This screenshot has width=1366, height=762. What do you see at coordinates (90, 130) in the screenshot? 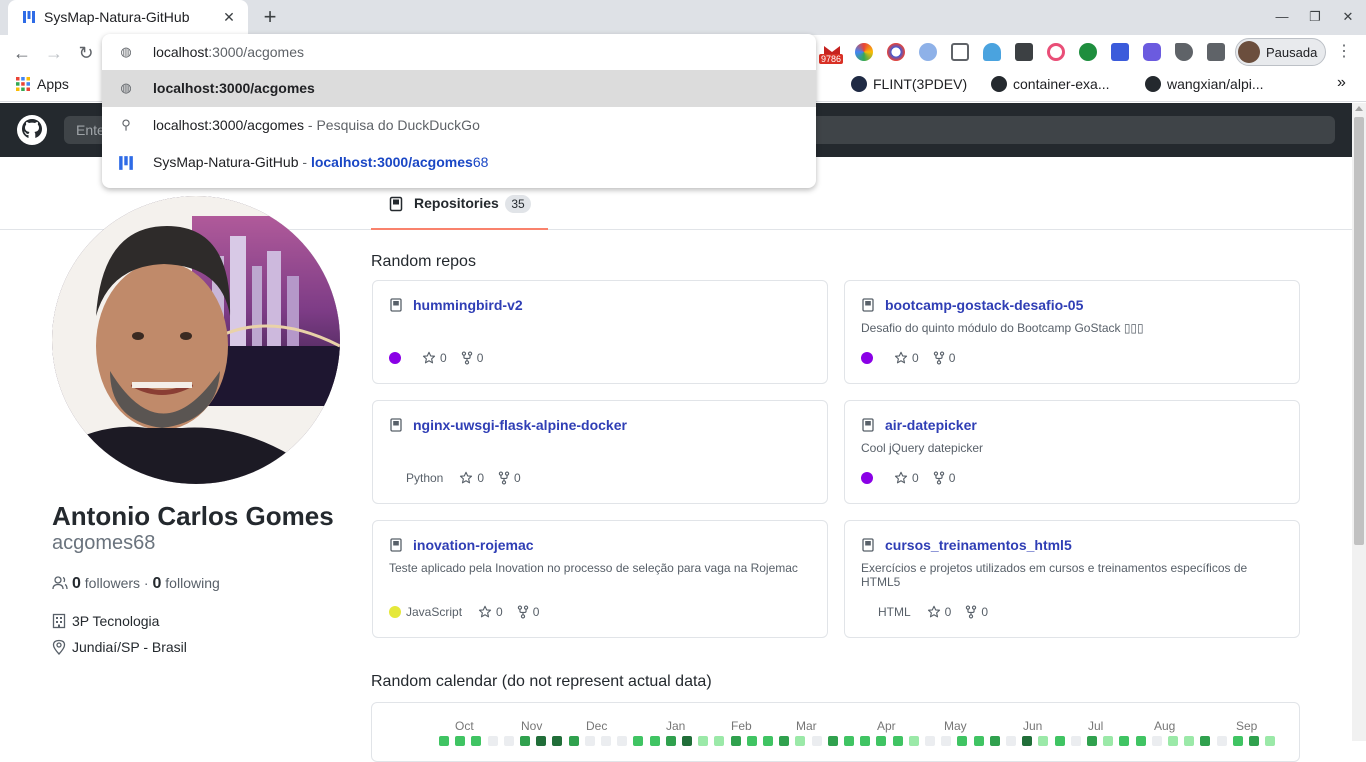
I see `search-placeholder: Ente` at bounding box center [90, 130].